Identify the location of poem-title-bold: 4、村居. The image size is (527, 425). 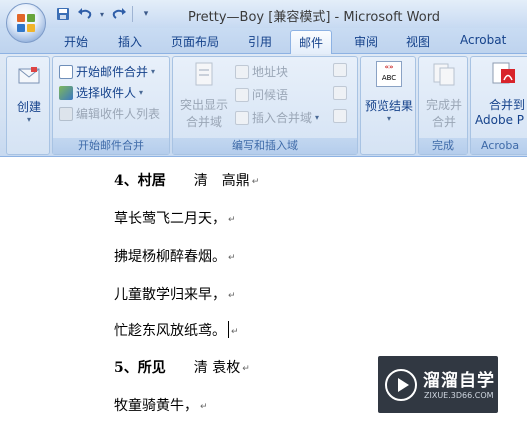
(140, 181).